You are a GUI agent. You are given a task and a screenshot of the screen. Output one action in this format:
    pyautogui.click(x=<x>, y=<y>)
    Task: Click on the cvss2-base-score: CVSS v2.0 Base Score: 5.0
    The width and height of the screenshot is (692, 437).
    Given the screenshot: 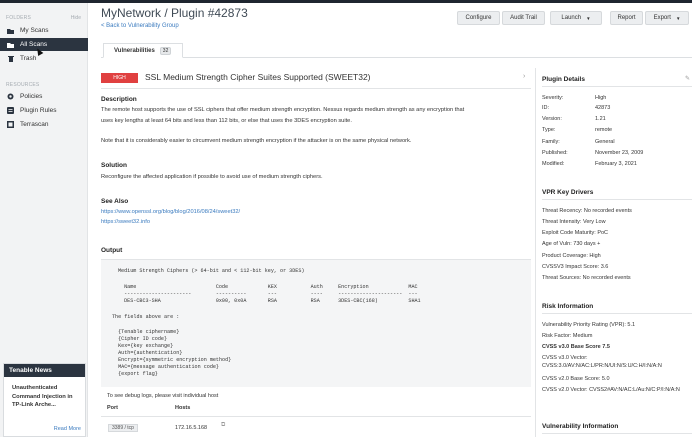 What is the action you would take?
    pyautogui.click(x=576, y=379)
    